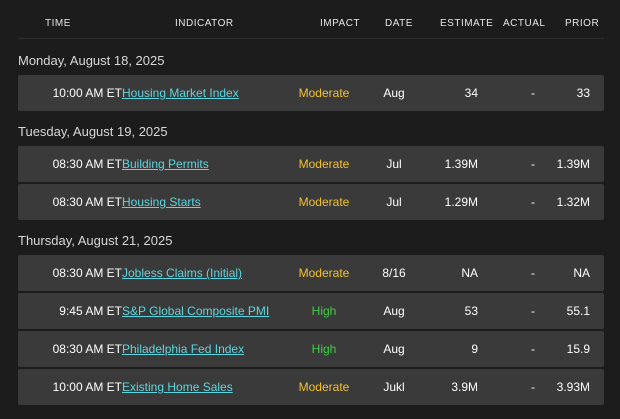  Describe the element at coordinates (177, 387) in the screenshot. I see `indicator-link: Existing Home Sales` at that location.